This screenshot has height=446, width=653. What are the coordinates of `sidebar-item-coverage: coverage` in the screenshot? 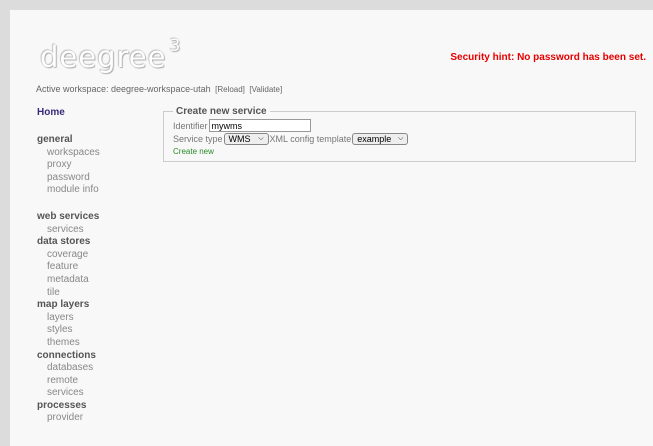 It's located at (92, 255).